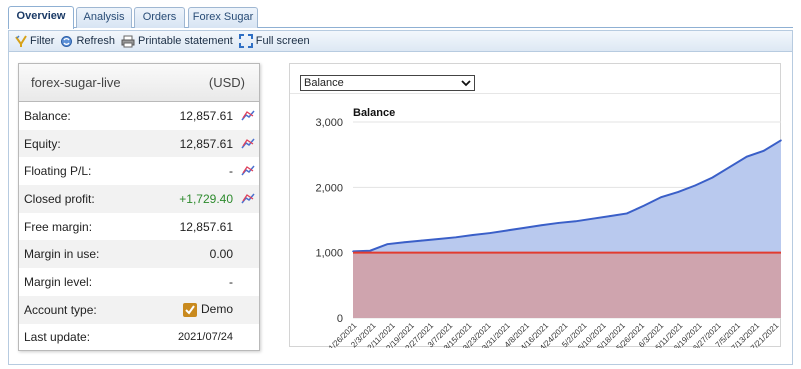  I want to click on full-screen-button: Full screen, so click(274, 41).